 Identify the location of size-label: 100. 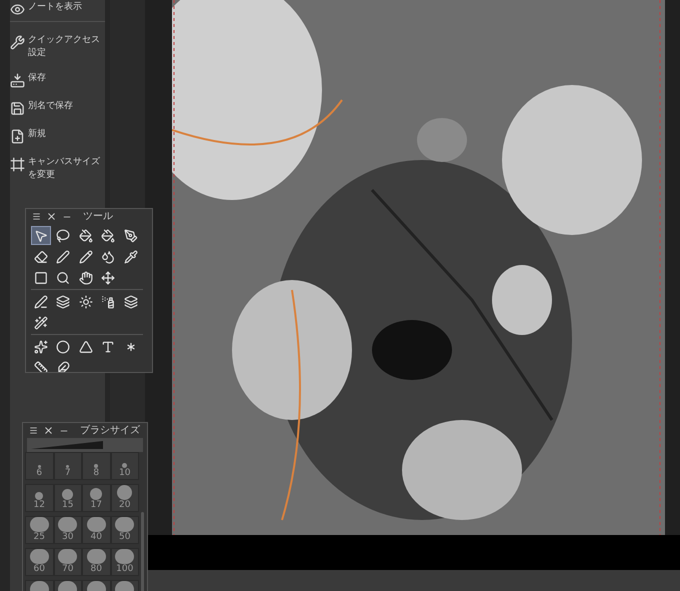
(125, 569).